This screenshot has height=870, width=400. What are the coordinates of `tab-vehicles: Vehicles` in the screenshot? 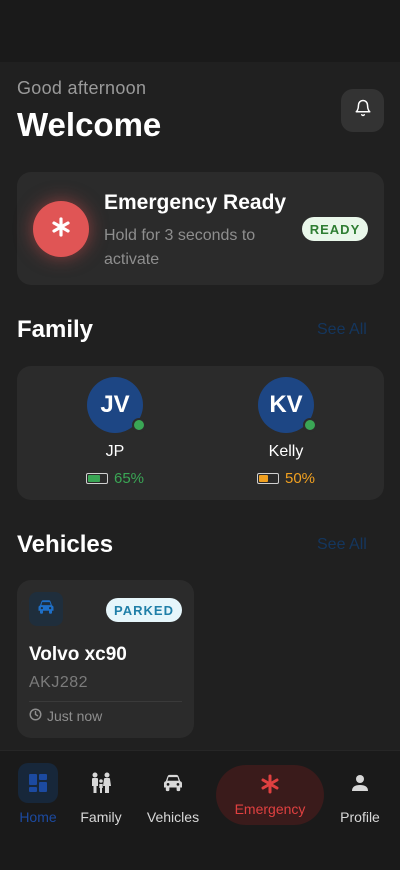 It's located at (173, 798).